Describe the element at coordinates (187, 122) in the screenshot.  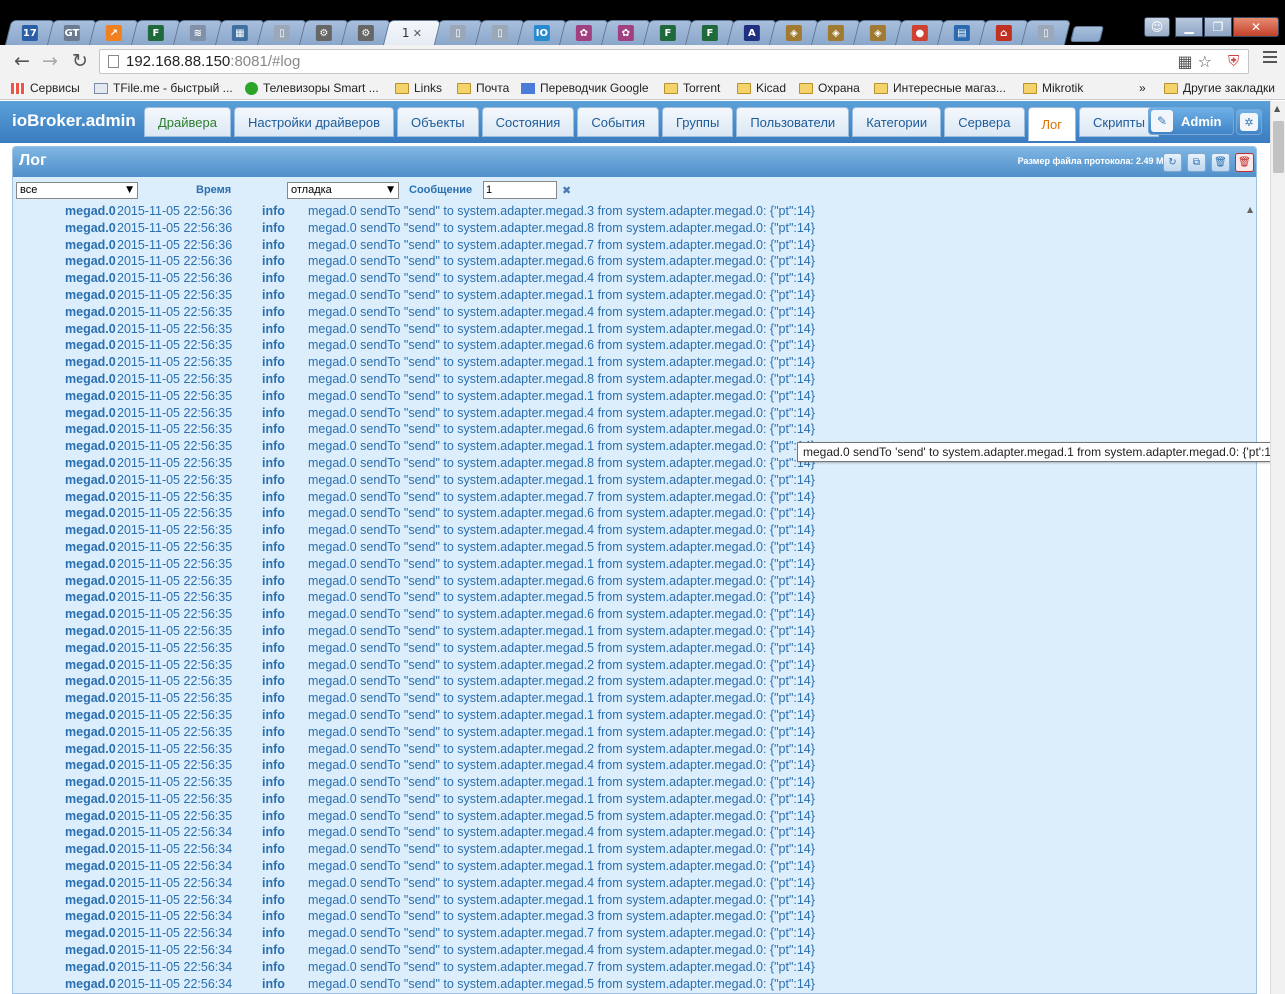
I see `tab-1: Драйвера` at that location.